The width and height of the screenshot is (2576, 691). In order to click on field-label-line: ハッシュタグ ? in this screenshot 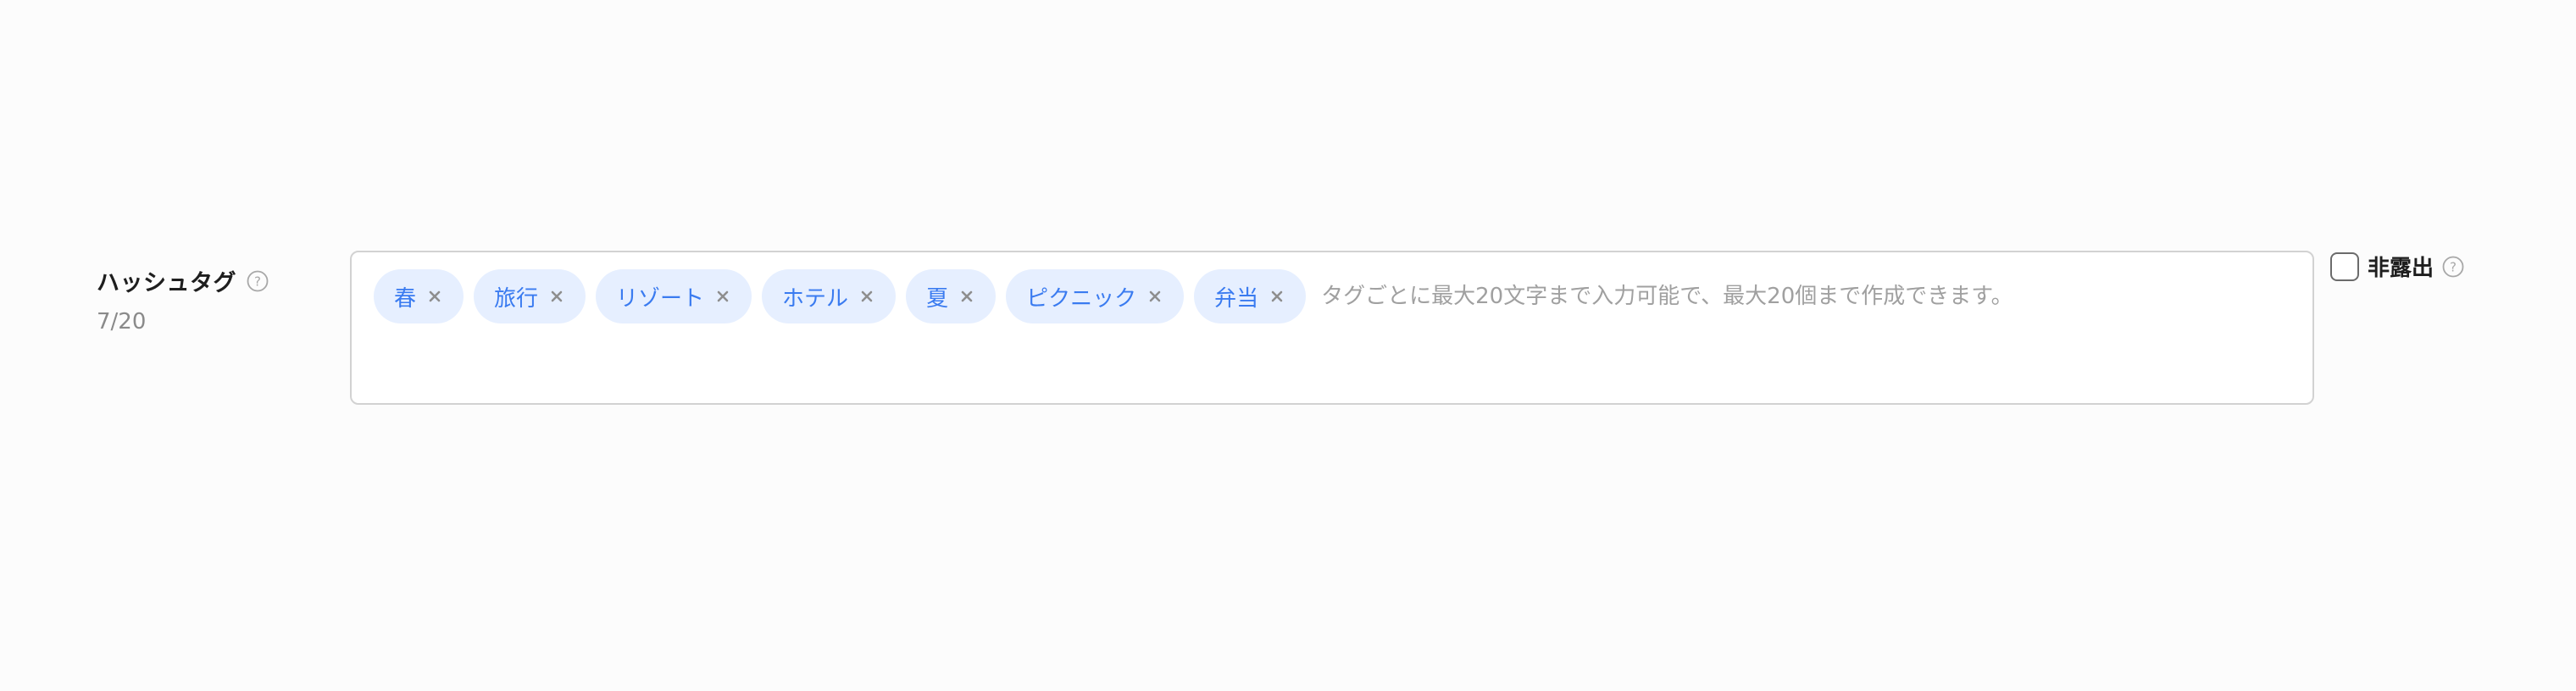, I will do `click(183, 280)`.